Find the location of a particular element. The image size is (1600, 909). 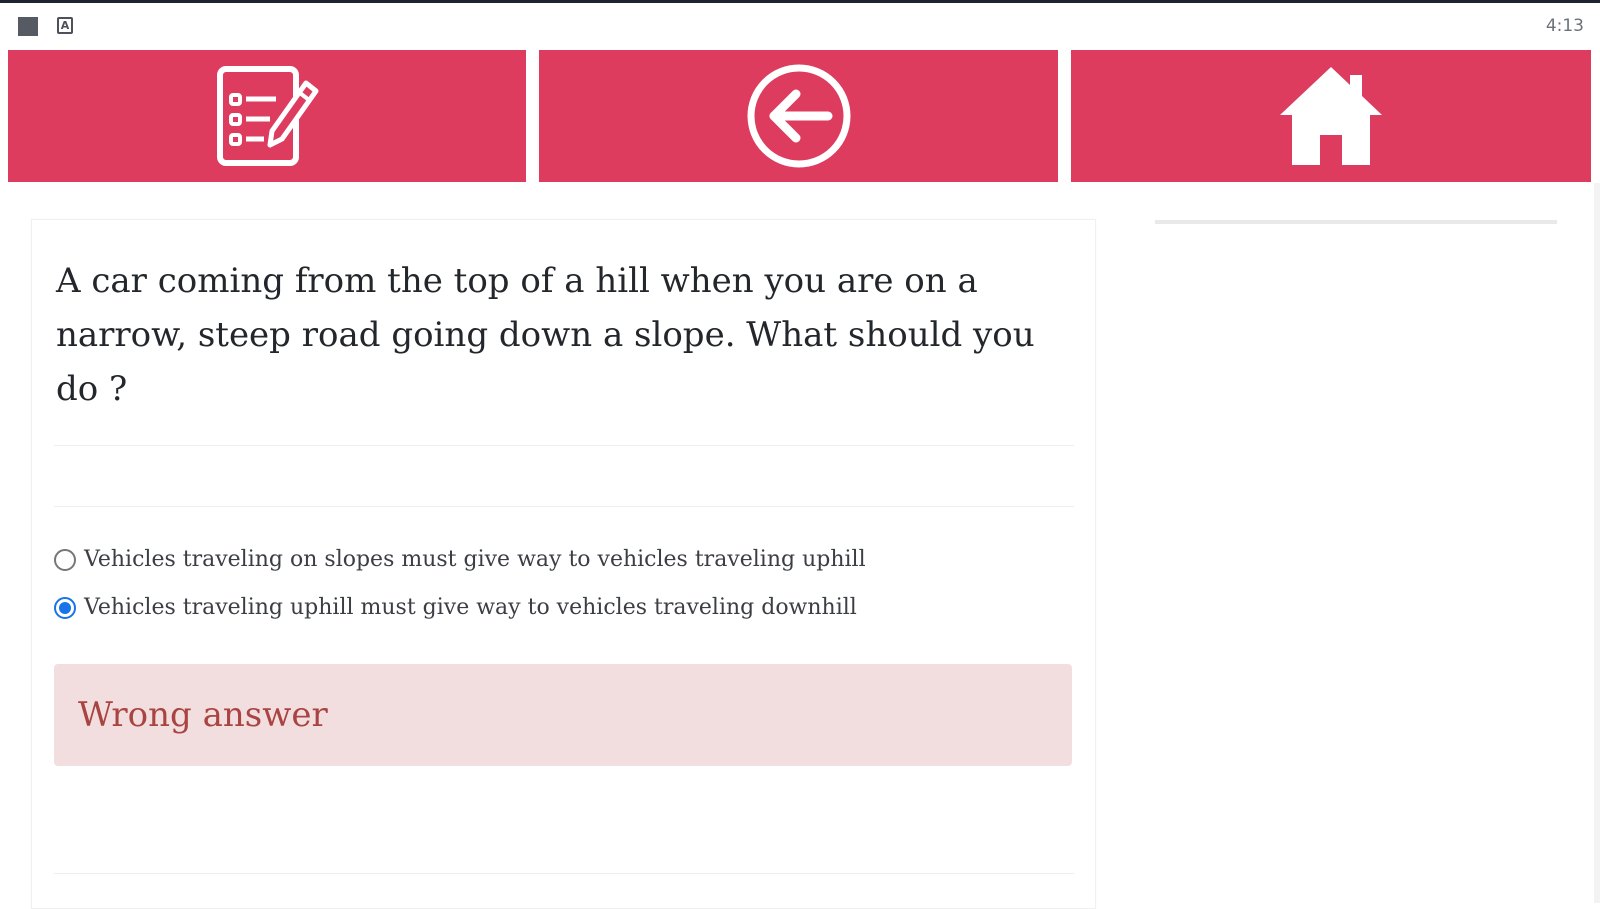

quiz-list-button is located at coordinates (267, 116).